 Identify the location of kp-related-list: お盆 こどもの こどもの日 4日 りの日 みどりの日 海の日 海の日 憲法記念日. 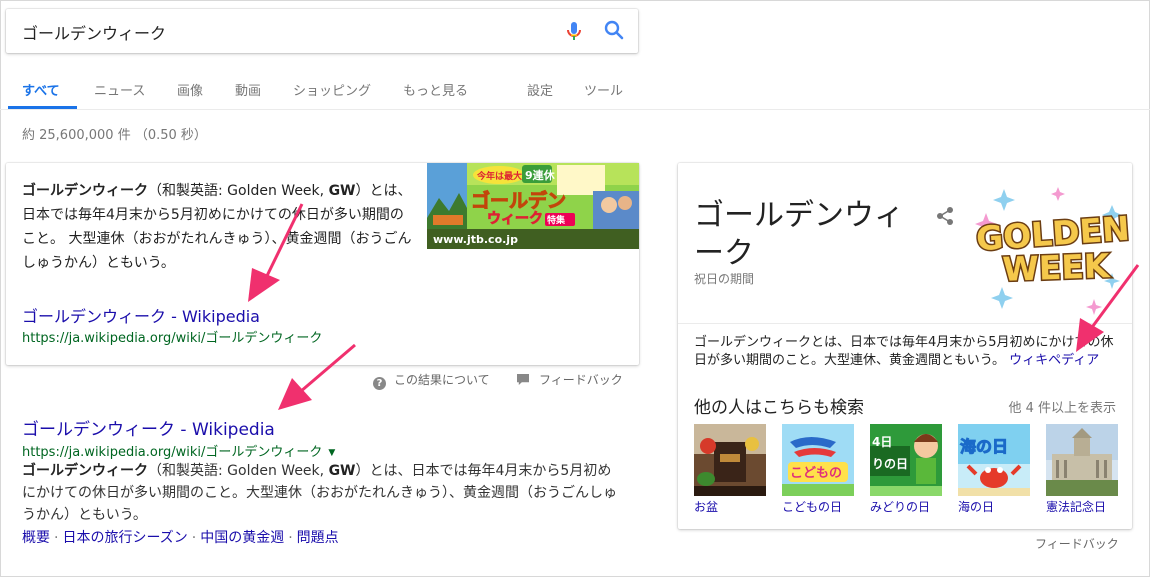
(909, 470).